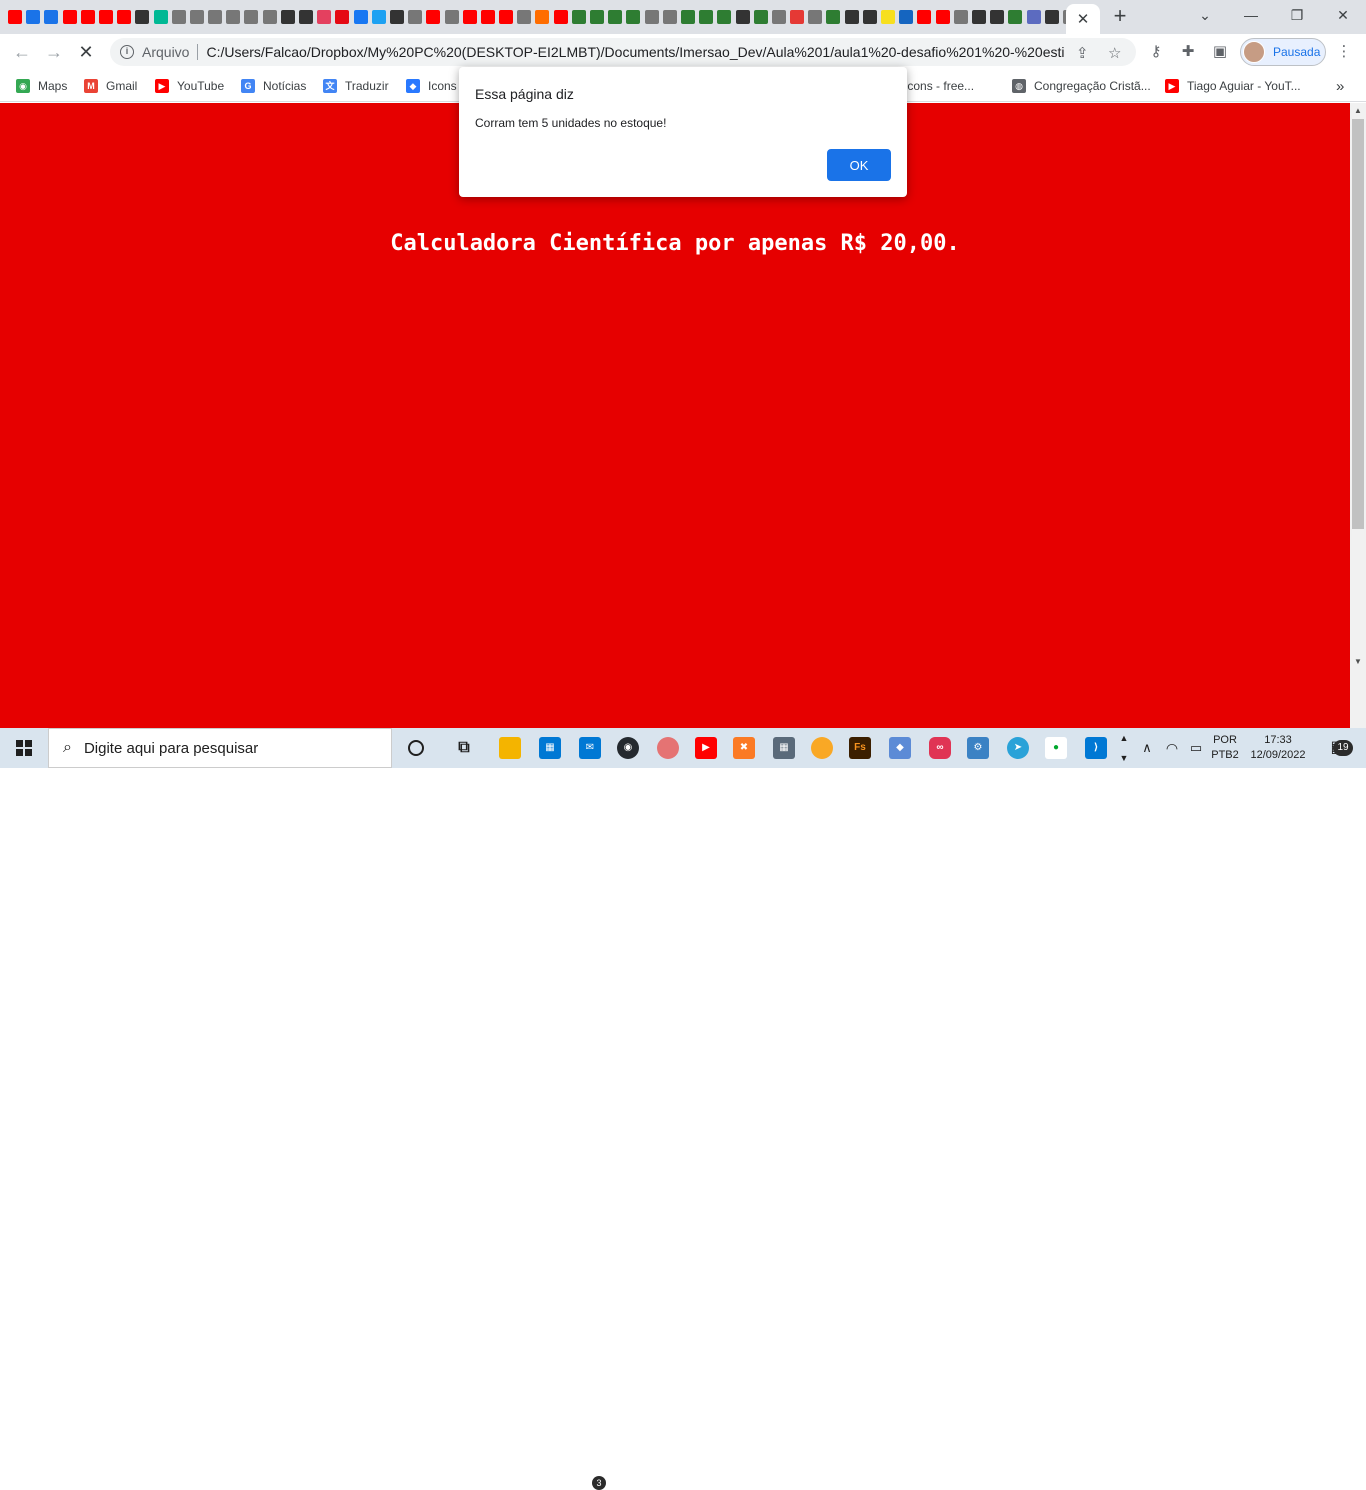 Image resolution: width=1366 pixels, height=1490 pixels. What do you see at coordinates (1343, 15) in the screenshot?
I see `close-window-button: ✕` at bounding box center [1343, 15].